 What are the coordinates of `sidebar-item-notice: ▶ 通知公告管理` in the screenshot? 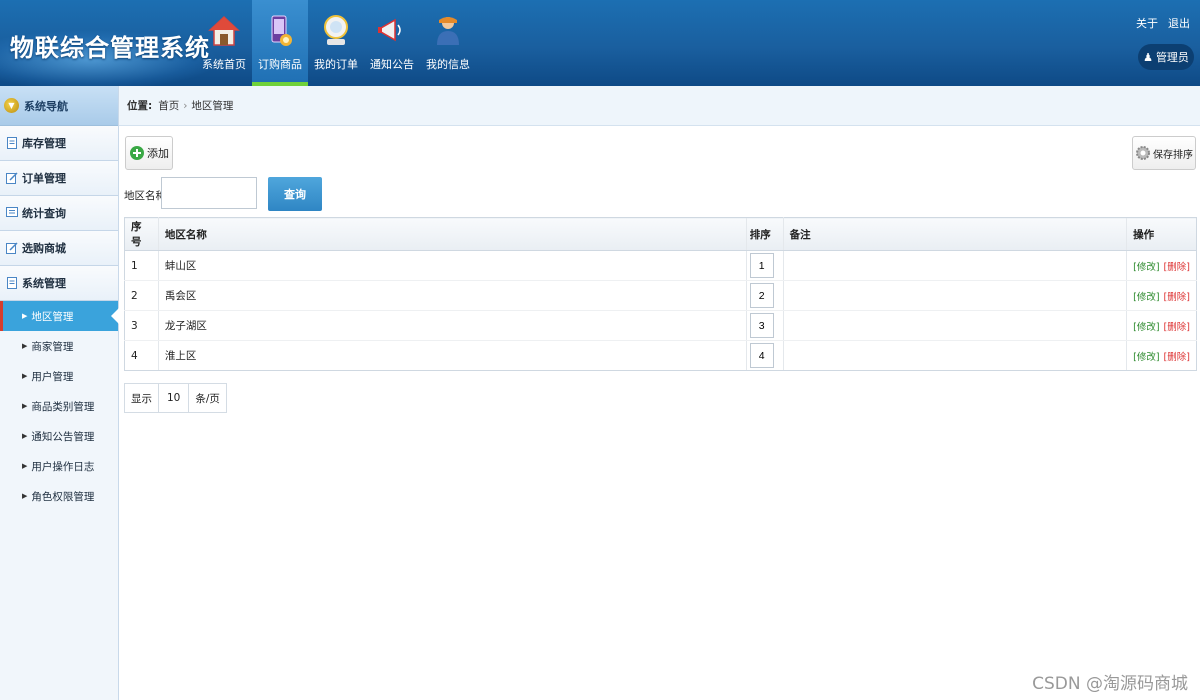 It's located at (59, 436).